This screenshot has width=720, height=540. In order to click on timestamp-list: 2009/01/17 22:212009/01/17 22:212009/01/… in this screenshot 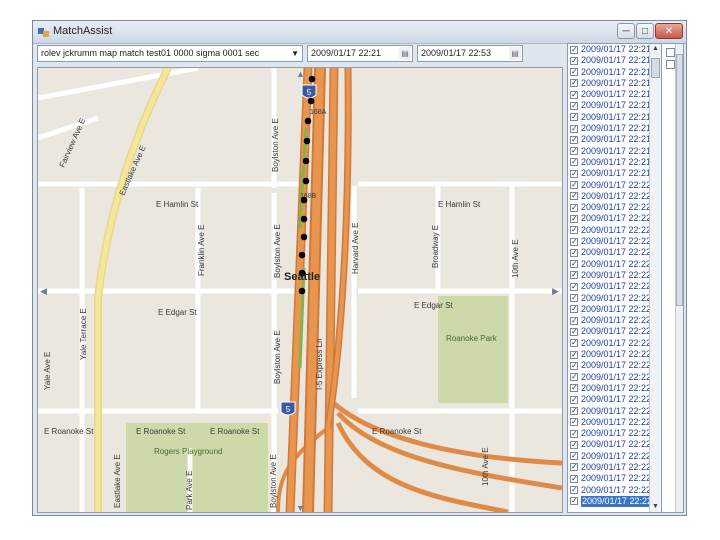, I will do `click(614, 278)`.